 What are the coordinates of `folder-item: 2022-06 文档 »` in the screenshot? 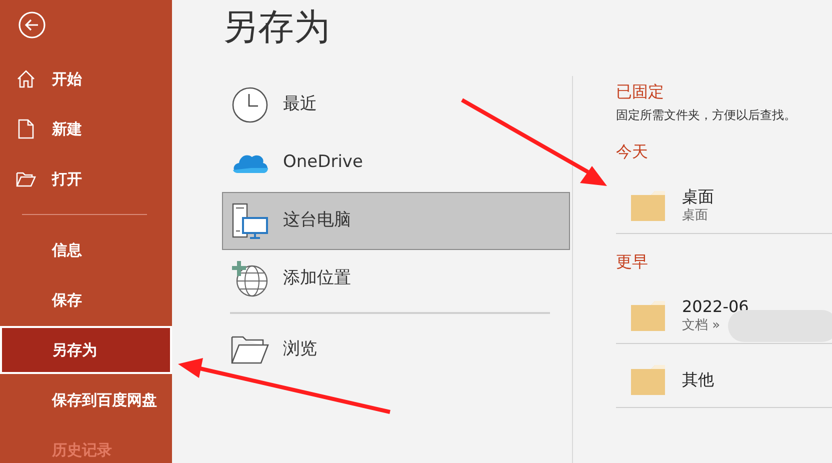 It's located at (724, 316).